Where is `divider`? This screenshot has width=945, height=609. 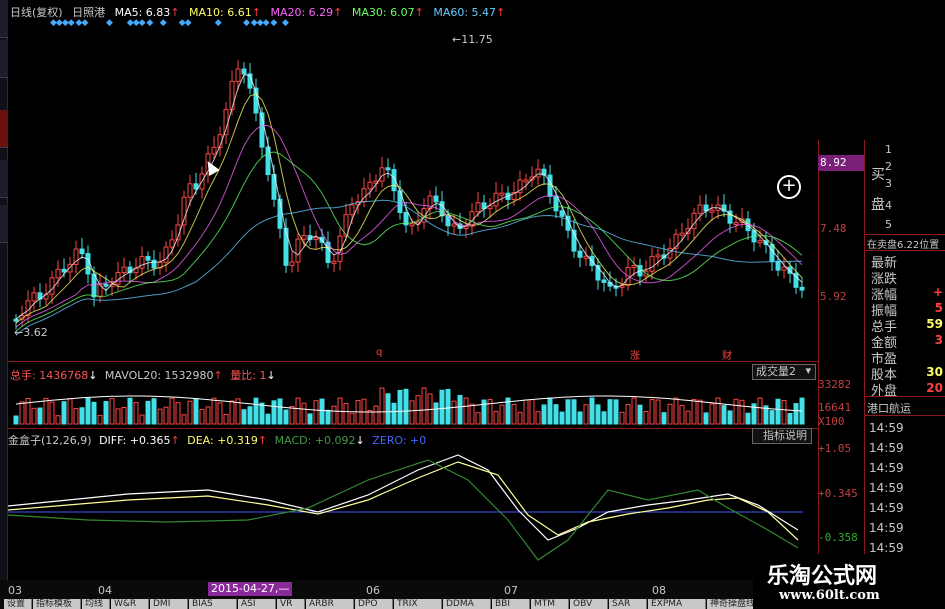
divider is located at coordinates (818, 360).